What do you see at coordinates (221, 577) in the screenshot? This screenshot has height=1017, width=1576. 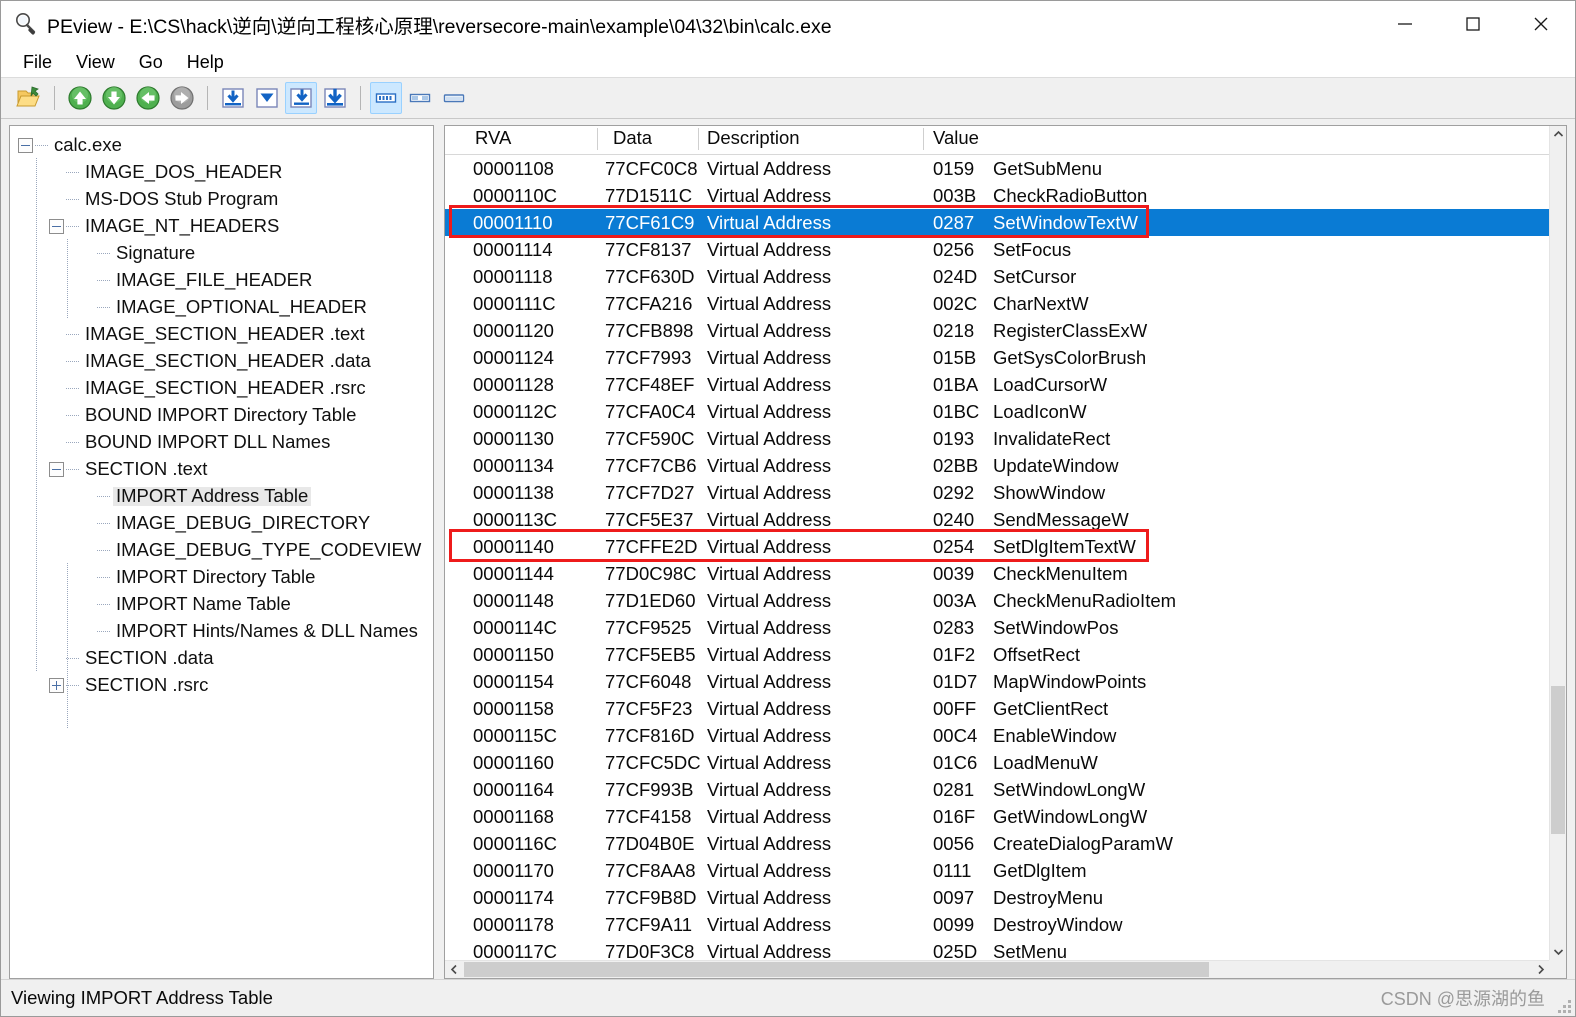 I see `tree-node: IMPORT Directory Table` at bounding box center [221, 577].